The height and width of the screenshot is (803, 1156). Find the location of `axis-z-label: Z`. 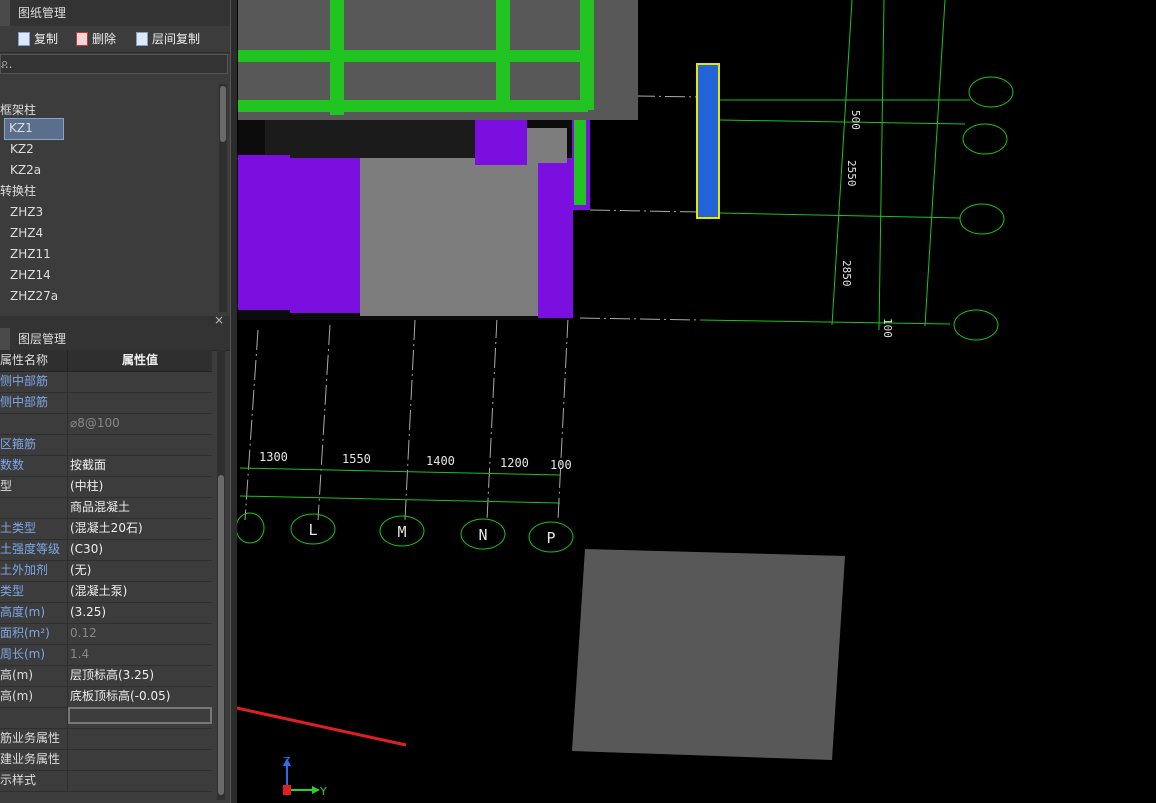

axis-z-label: Z is located at coordinates (287, 761).